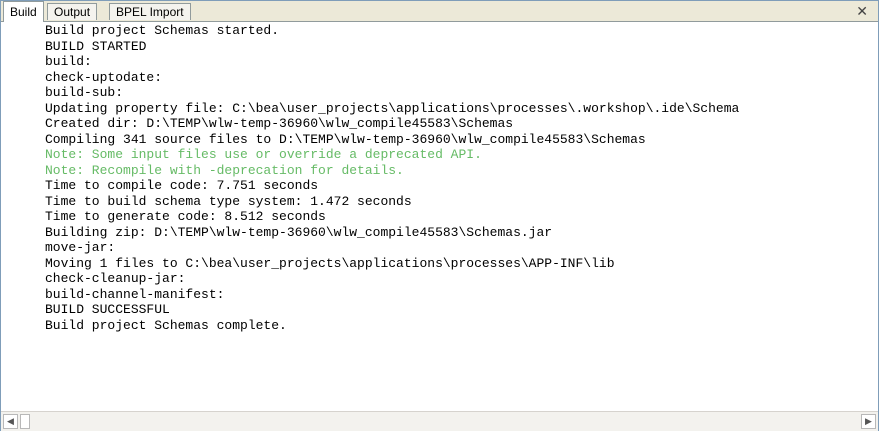 This screenshot has width=879, height=431. I want to click on log-line: build:, so click(68, 61).